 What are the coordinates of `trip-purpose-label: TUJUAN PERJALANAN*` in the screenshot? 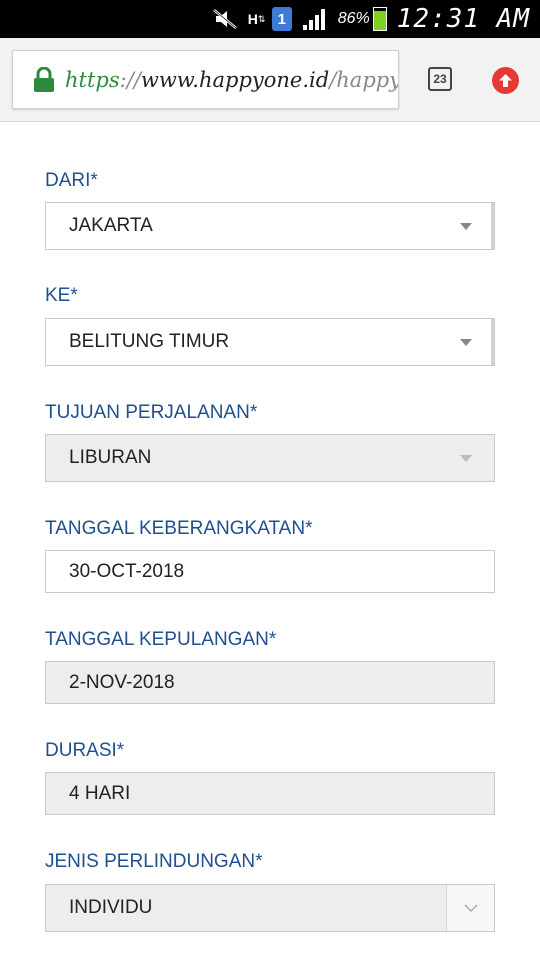 It's located at (151, 412).